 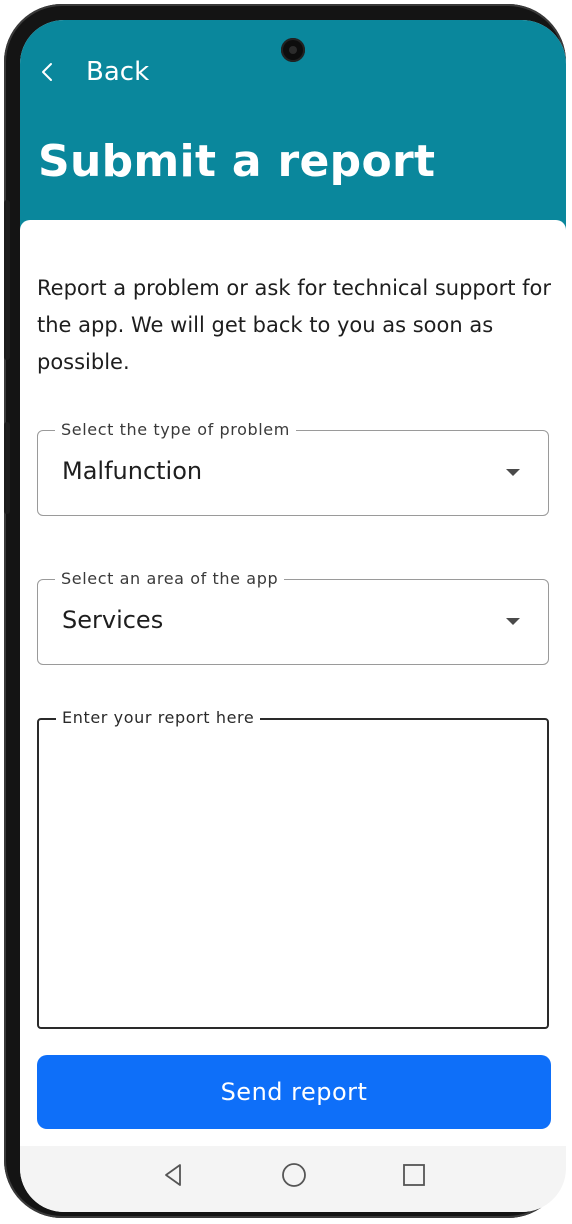 What do you see at coordinates (7, 468) in the screenshot?
I see `power-button` at bounding box center [7, 468].